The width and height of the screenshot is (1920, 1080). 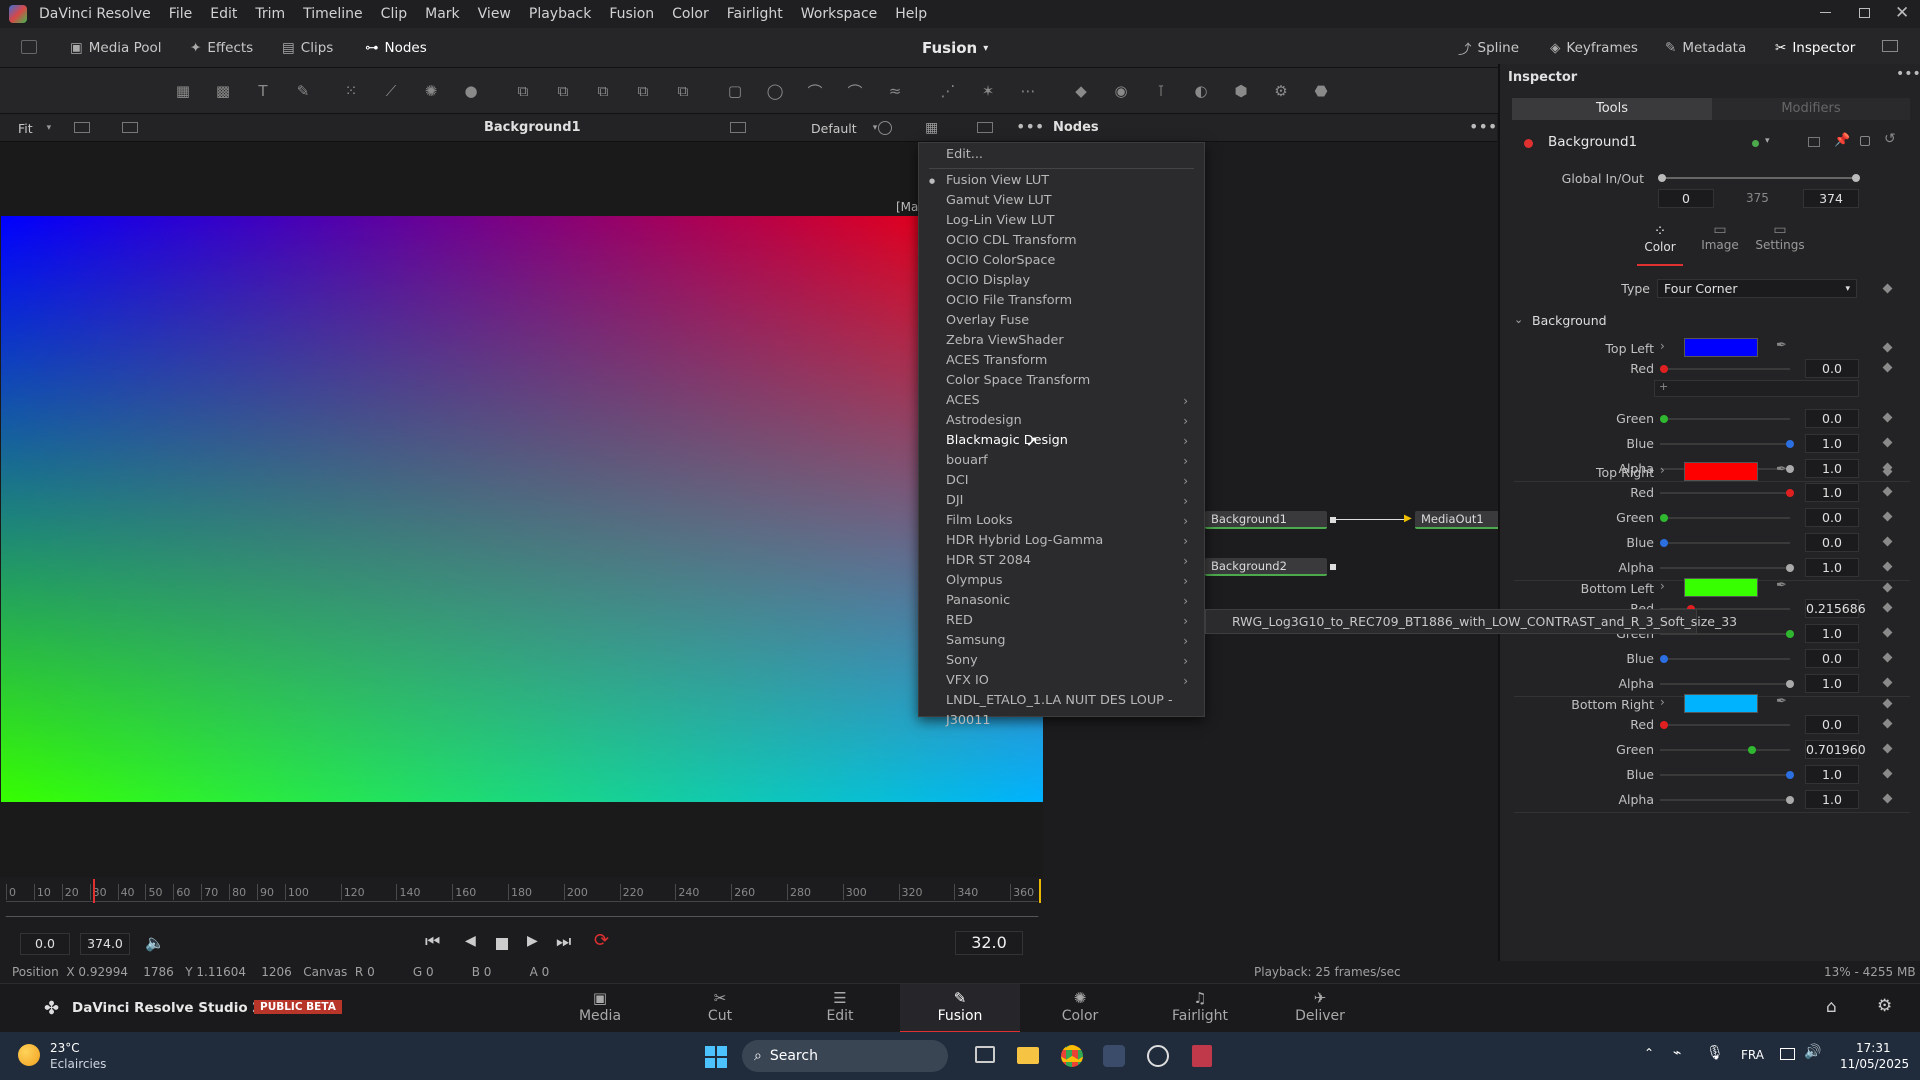 I want to click on loop-icon: ⟳, so click(x=601, y=940).